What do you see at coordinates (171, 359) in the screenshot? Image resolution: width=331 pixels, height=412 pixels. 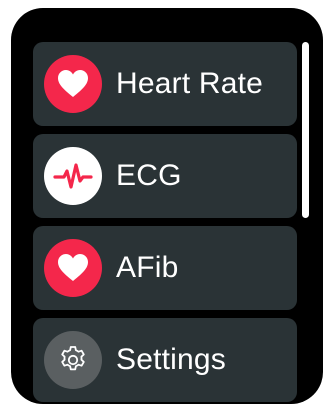 I see `menu-item-label: Settings` at bounding box center [171, 359].